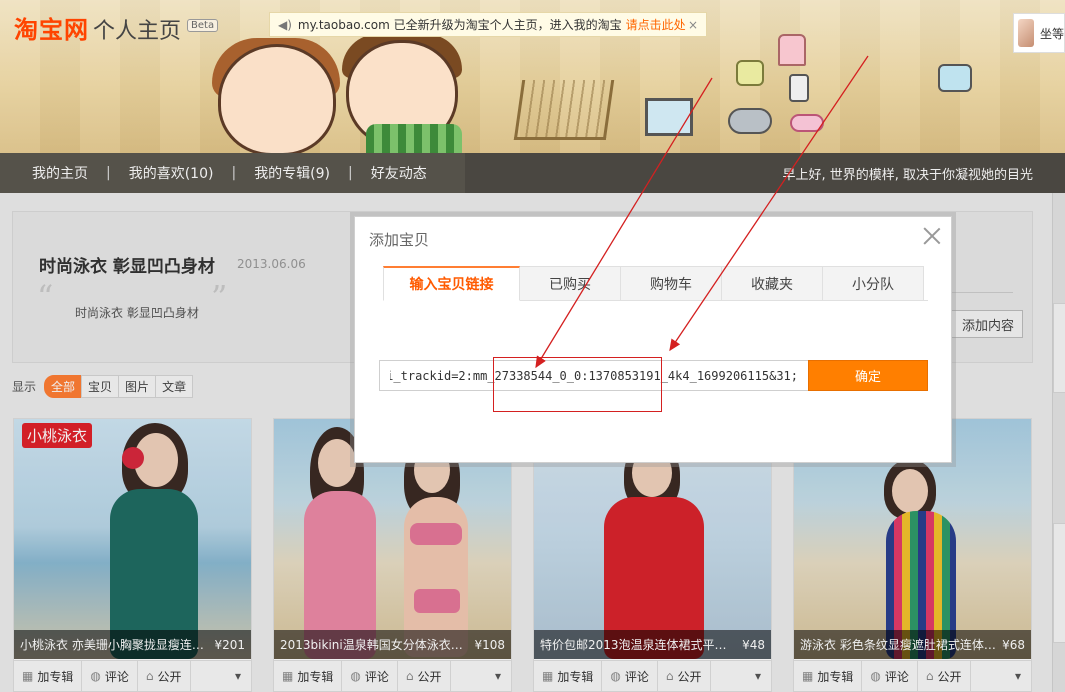 The image size is (1065, 692). What do you see at coordinates (292, 173) in the screenshot?
I see `nav-item-albums: 我的专辑(9)` at bounding box center [292, 173].